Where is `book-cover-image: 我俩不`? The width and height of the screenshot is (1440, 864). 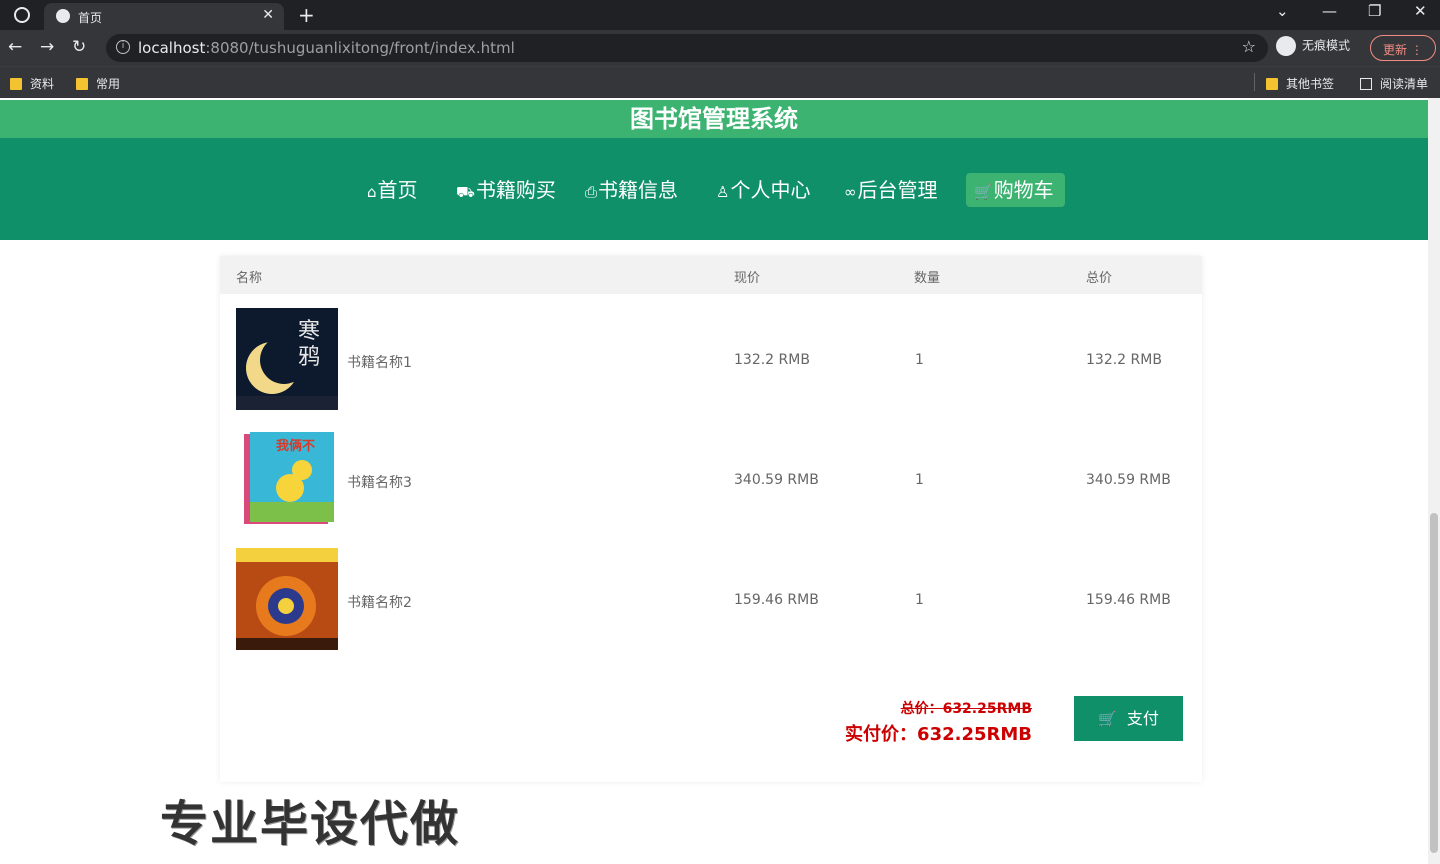 book-cover-image: 我俩不 is located at coordinates (287, 479).